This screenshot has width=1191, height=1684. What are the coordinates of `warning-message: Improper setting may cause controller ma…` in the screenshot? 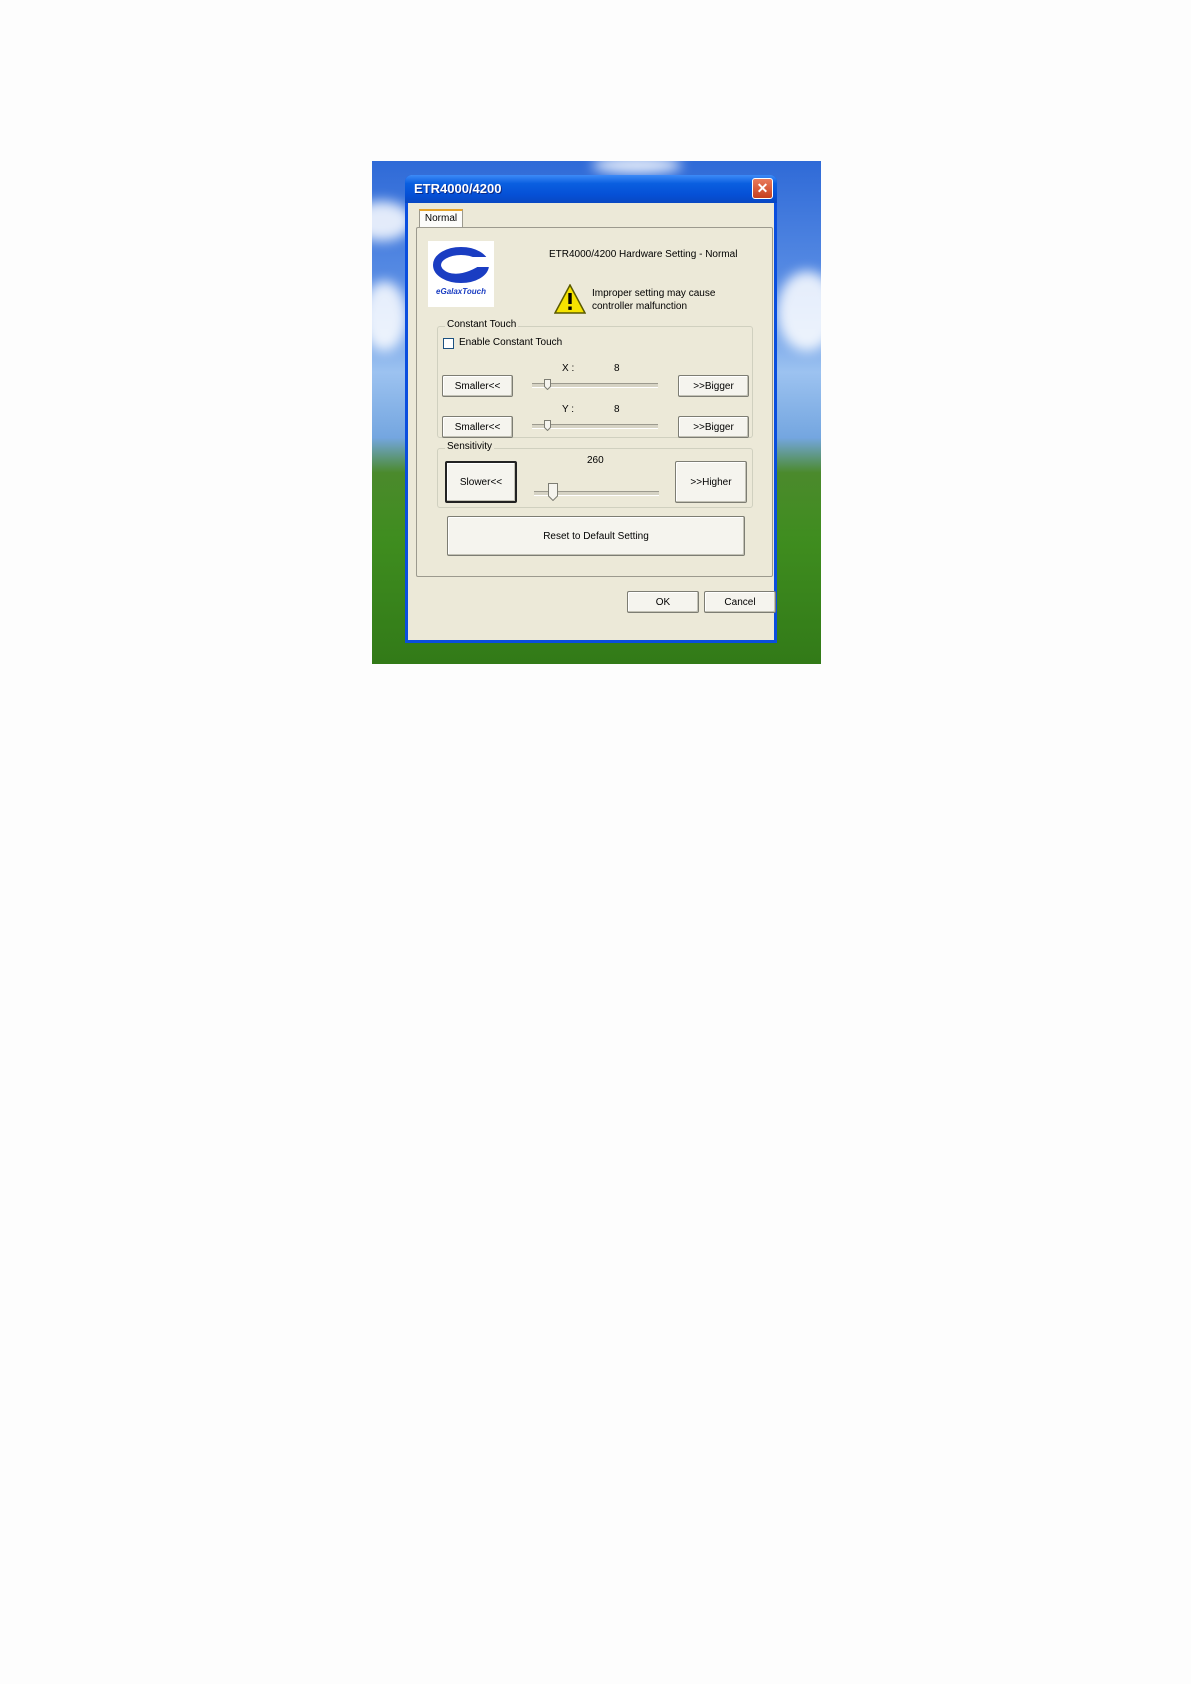 It's located at (672, 300).